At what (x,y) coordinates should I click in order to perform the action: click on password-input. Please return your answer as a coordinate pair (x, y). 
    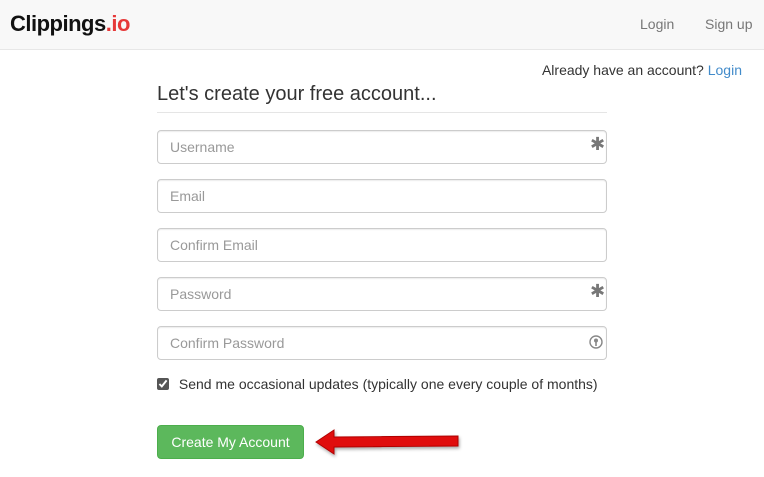
    Looking at the image, I should click on (382, 294).